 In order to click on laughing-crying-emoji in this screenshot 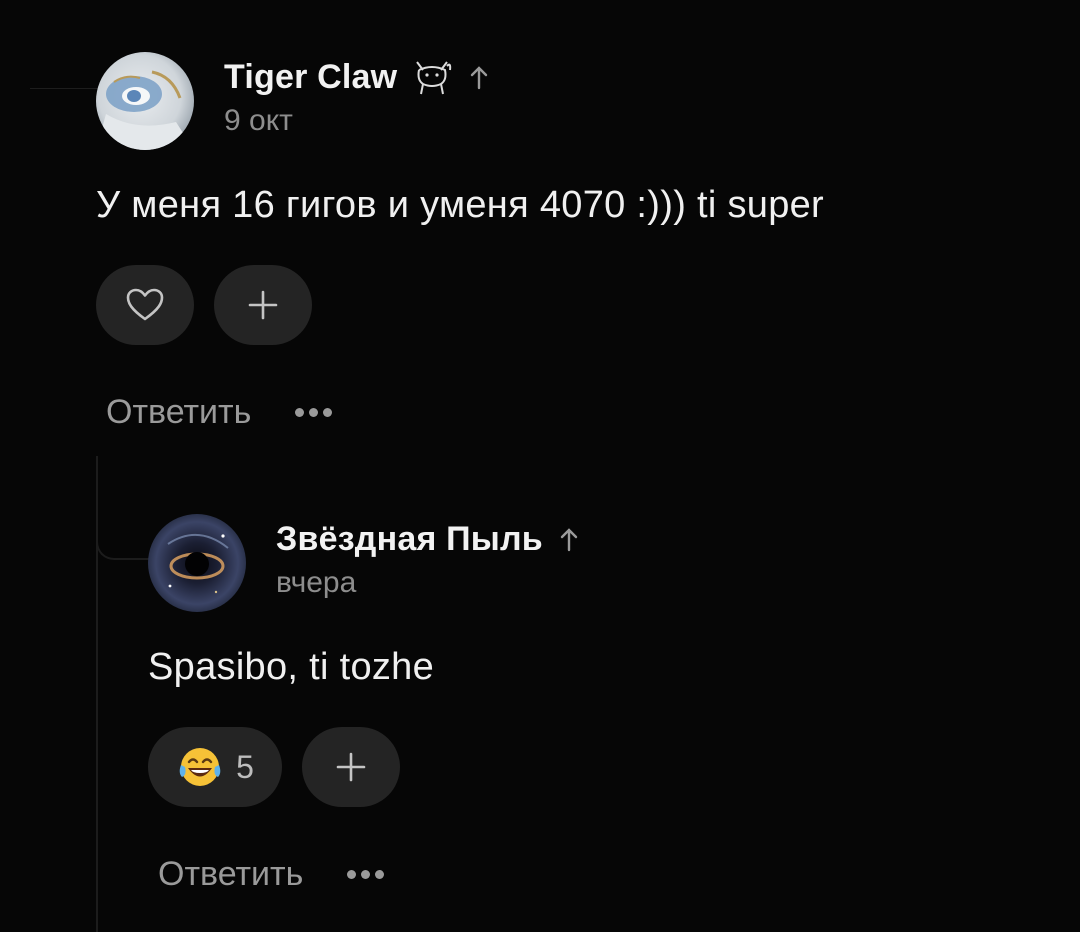, I will do `click(200, 767)`.